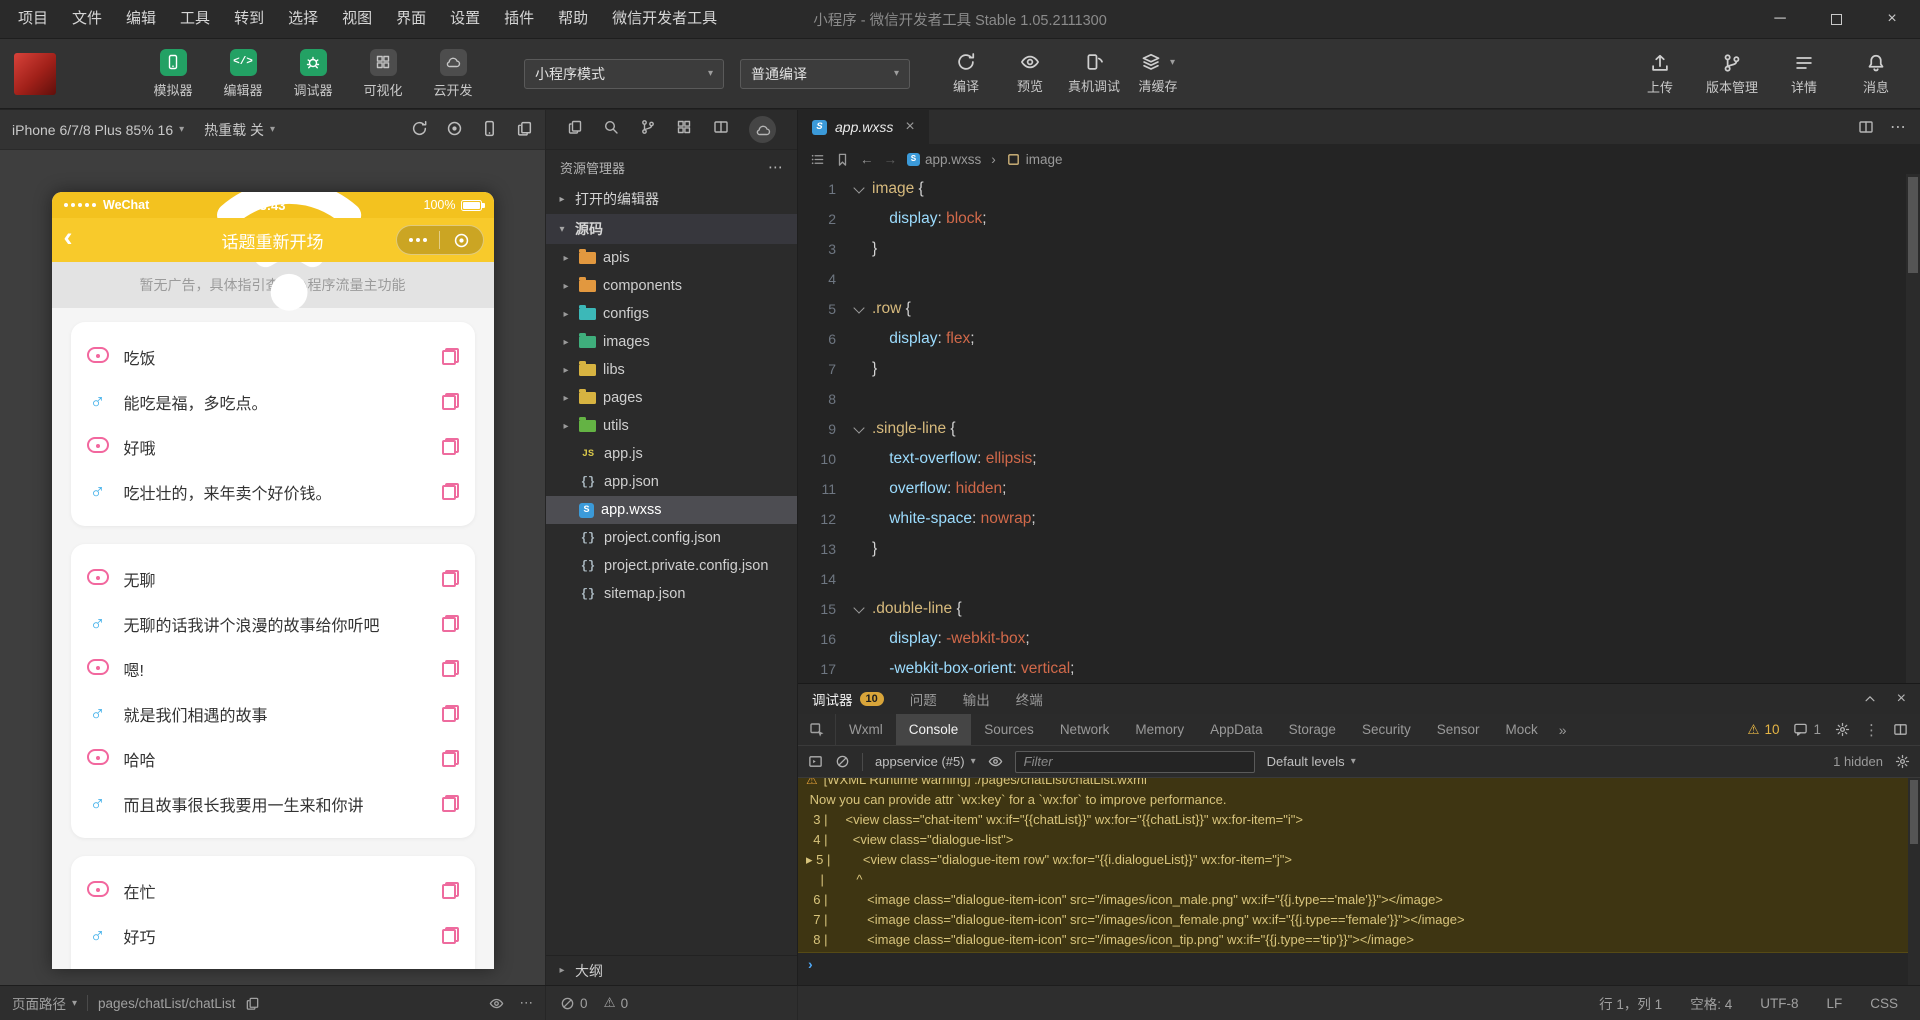 The height and width of the screenshot is (1020, 1920). What do you see at coordinates (1158, 73) in the screenshot?
I see `action-3: ▾ 清缓存` at bounding box center [1158, 73].